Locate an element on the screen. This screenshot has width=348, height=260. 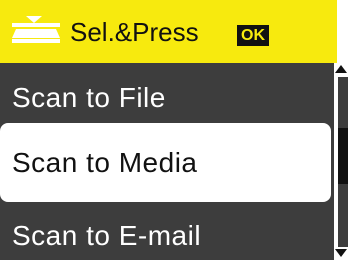
scanner-icon is located at coordinates (36, 29).